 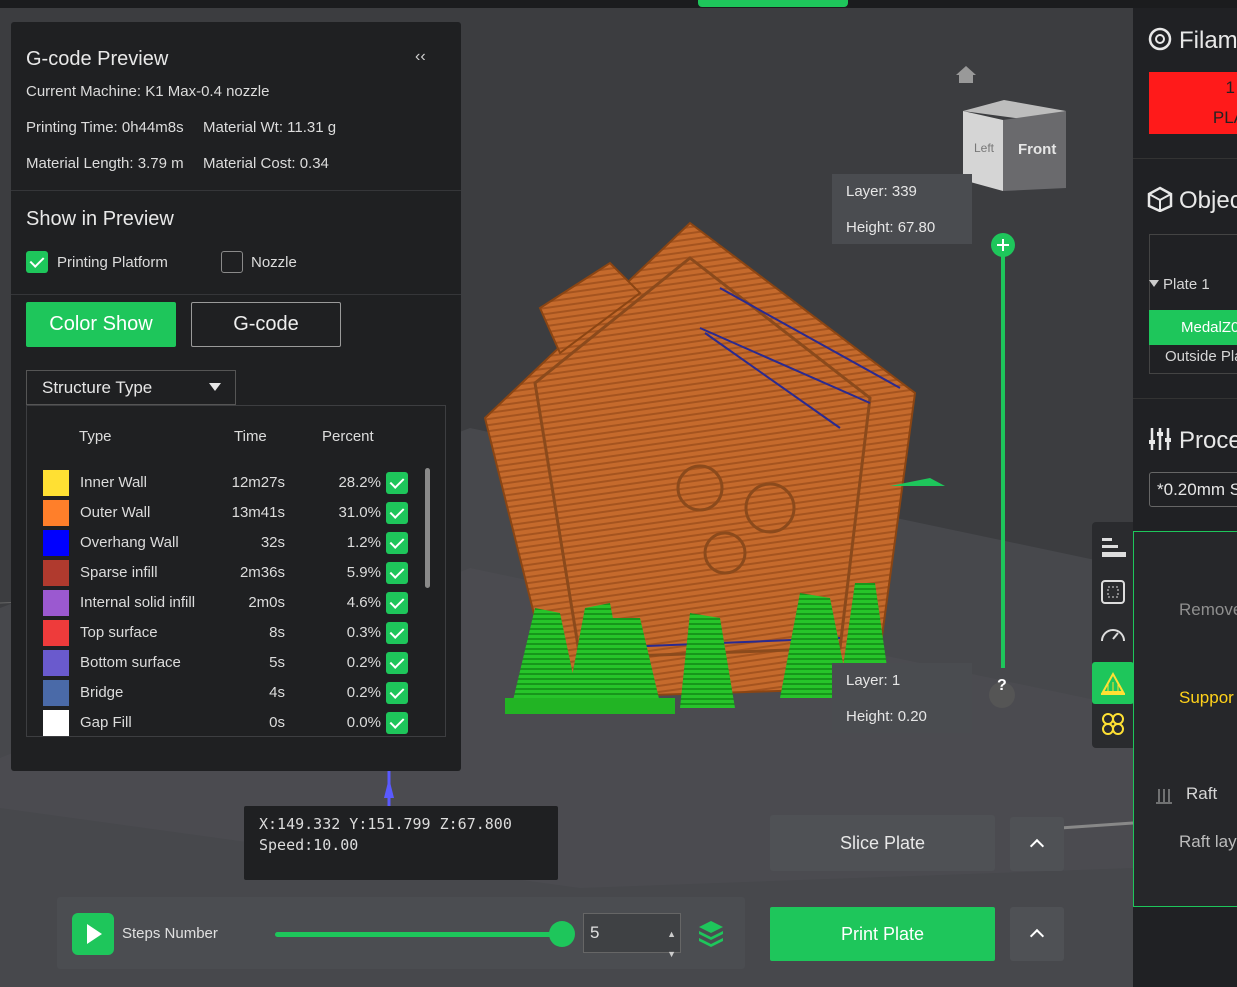 I want to click on speed-gauge-icon, so click(x=1113, y=636).